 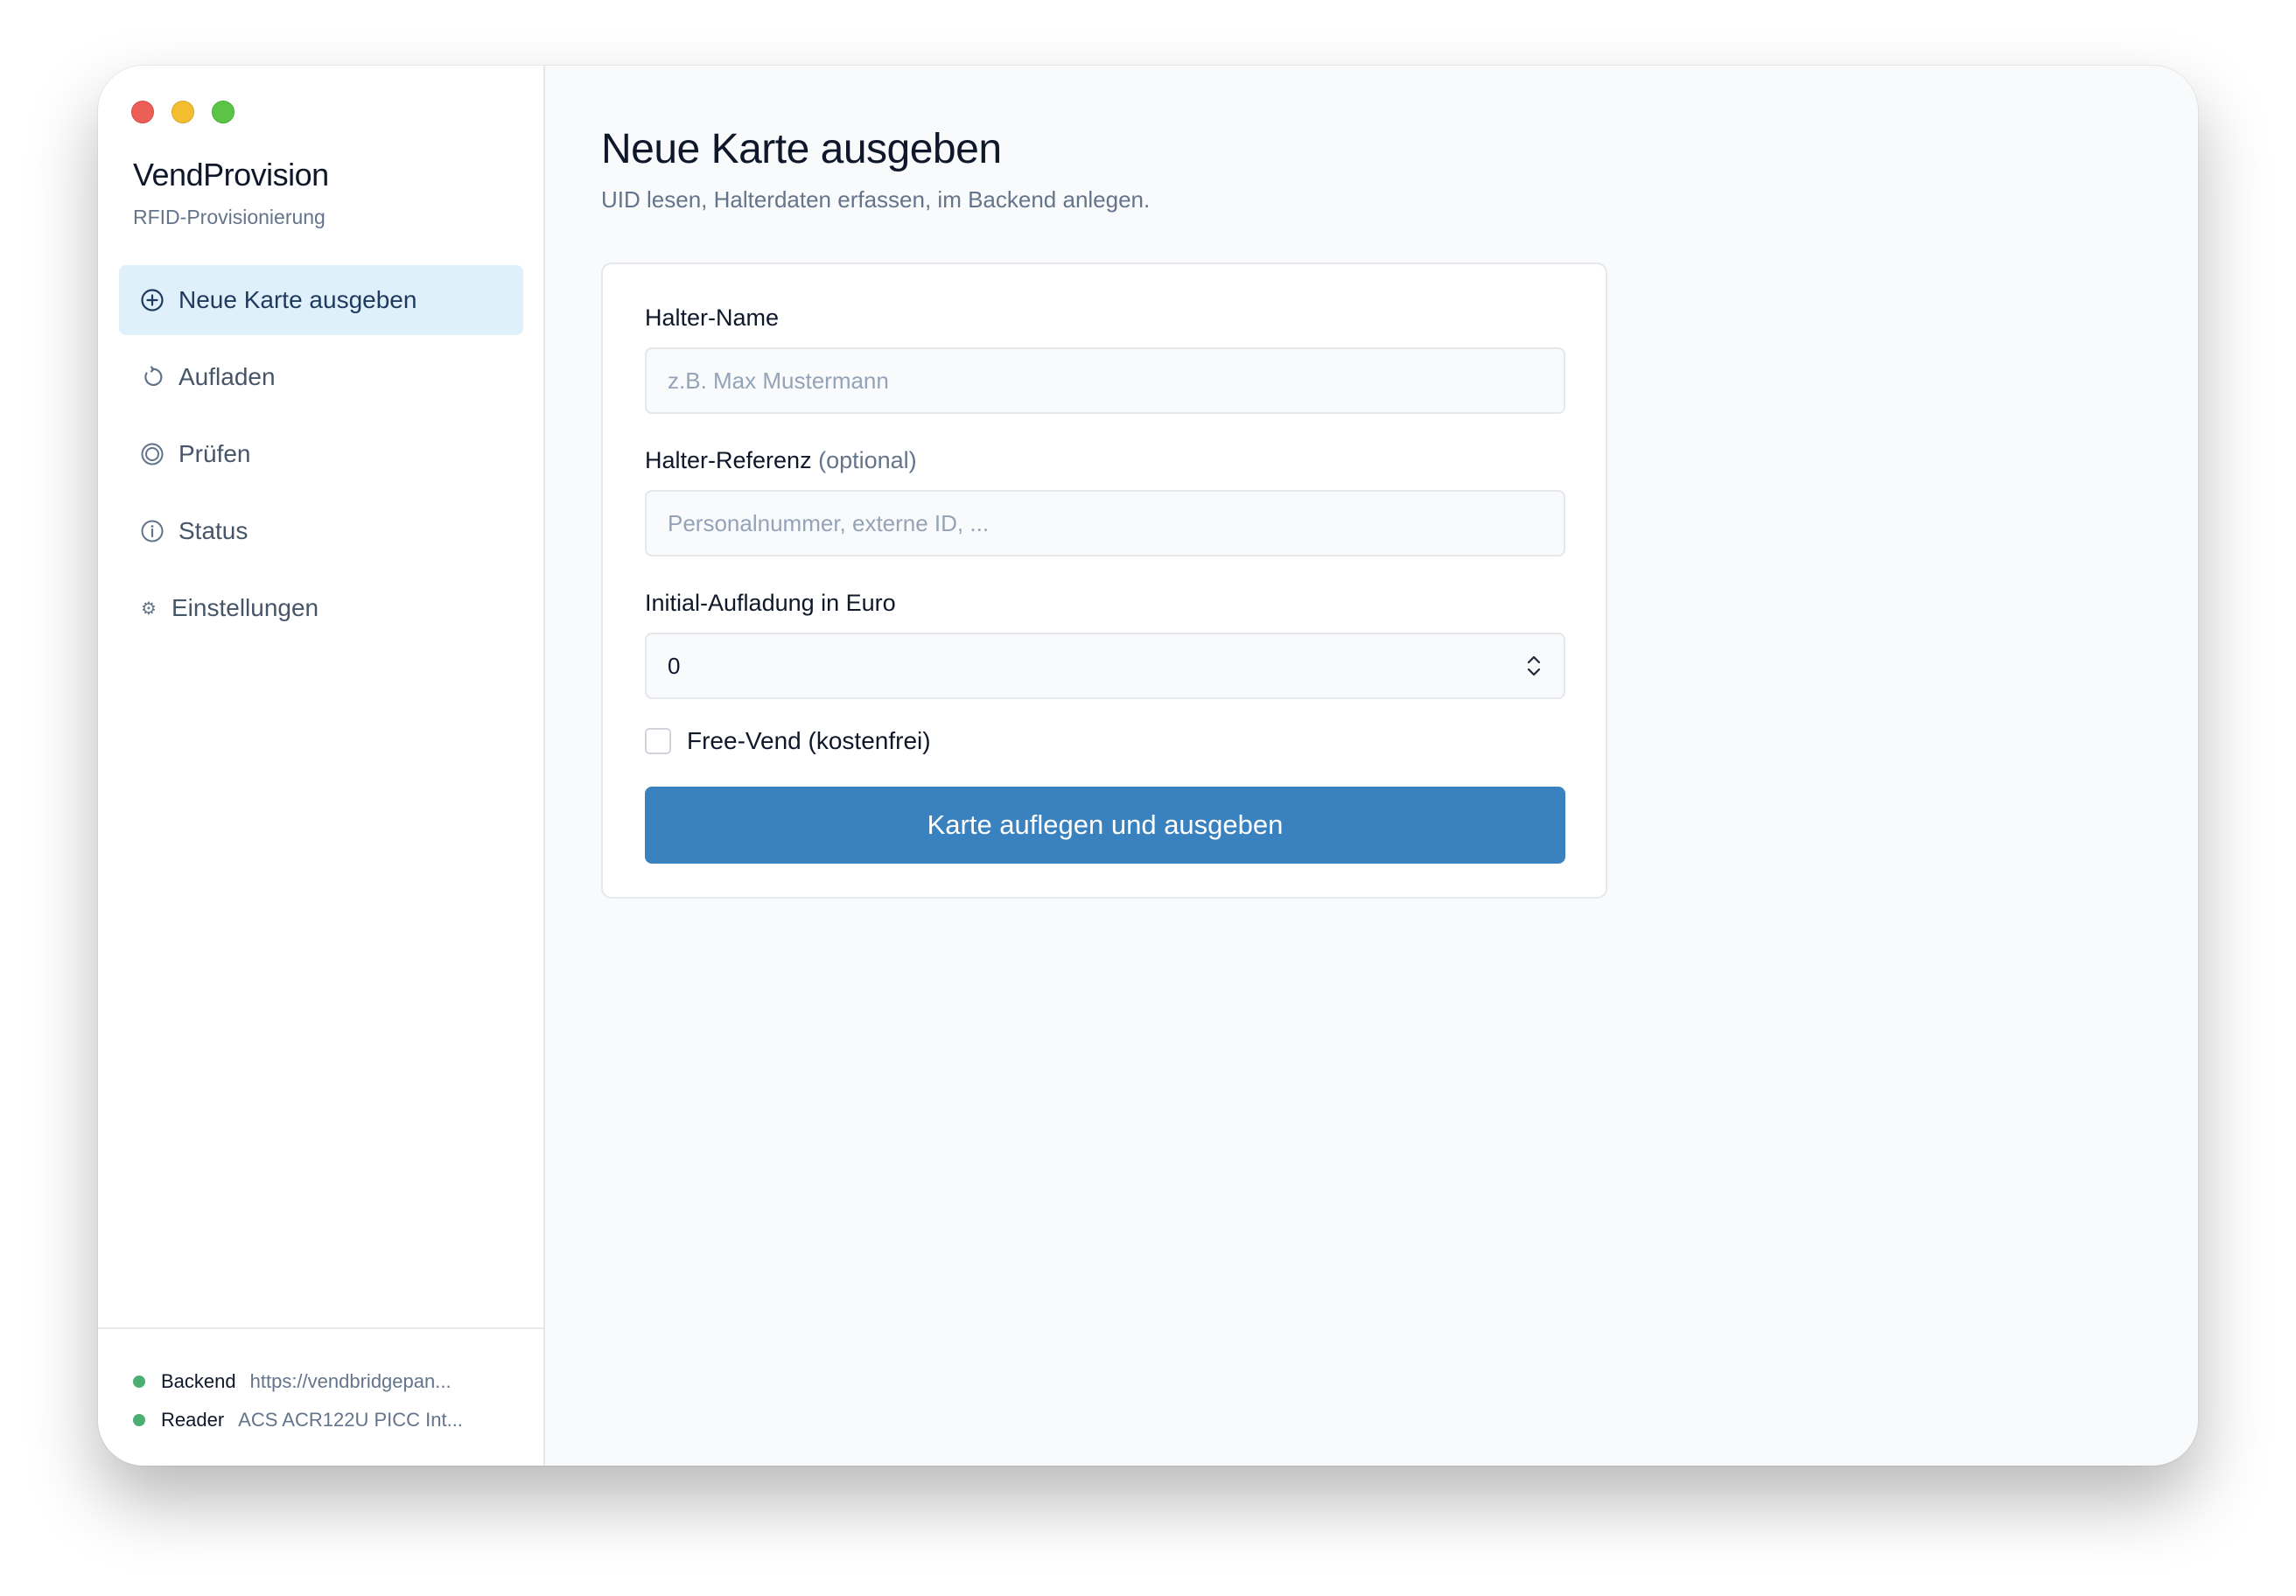 I want to click on initial-aufladung-label: Initial-Aufladung in Euro, so click(x=770, y=603).